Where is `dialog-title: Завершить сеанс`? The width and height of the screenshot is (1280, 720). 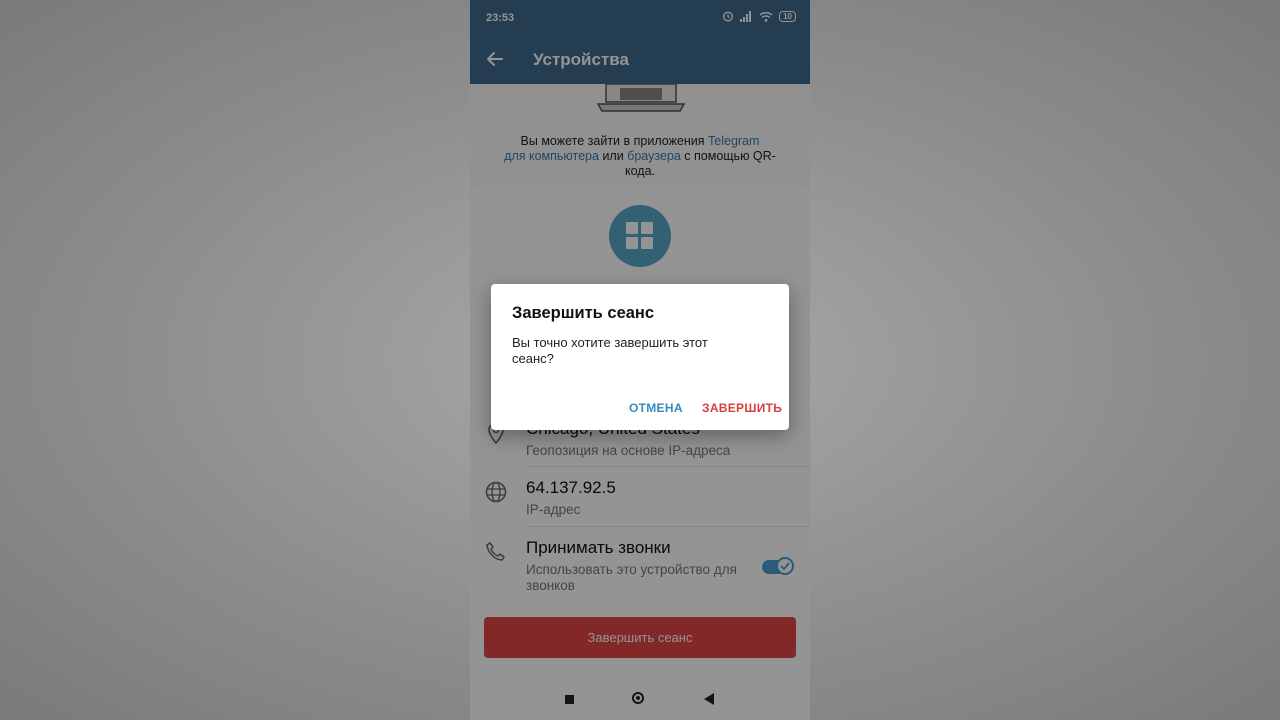
dialog-title: Завершить сеанс is located at coordinates (583, 313).